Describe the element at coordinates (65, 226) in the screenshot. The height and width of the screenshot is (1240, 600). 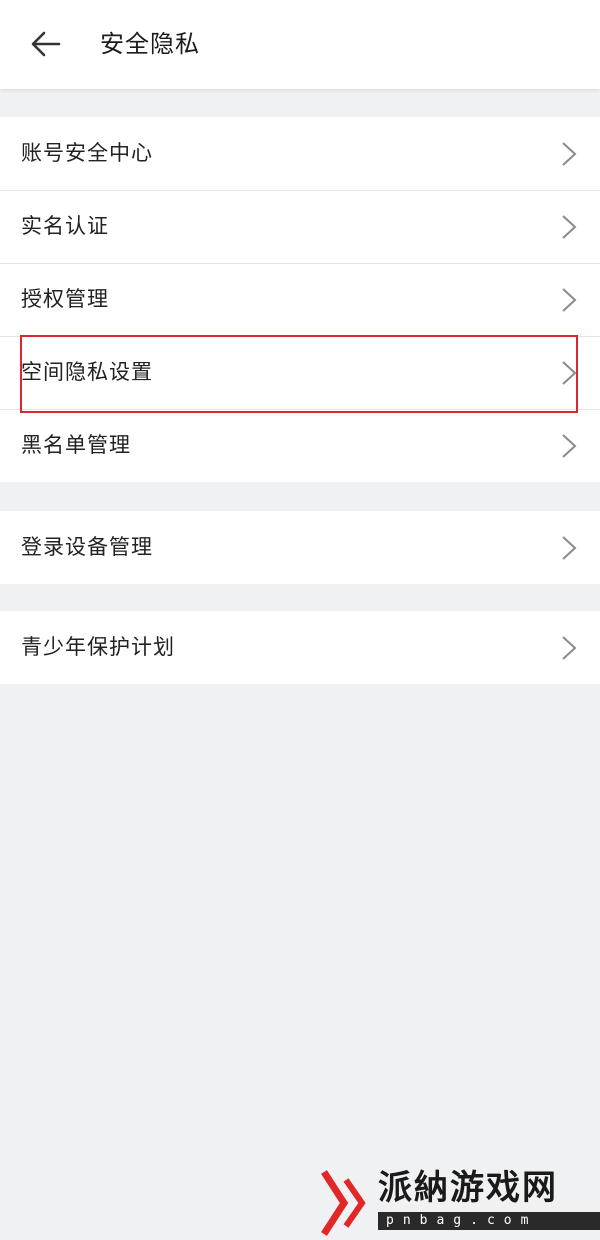
I see `menu-item-label: 实名认证` at that location.